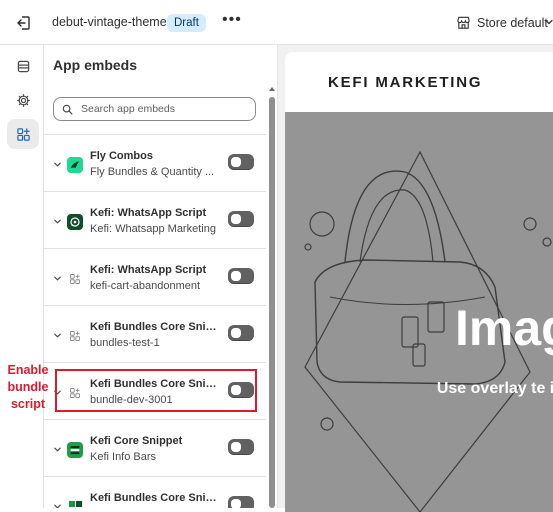 Image resolution: width=553 pixels, height=512 pixels. I want to click on panel-title: App embeds, so click(95, 65).